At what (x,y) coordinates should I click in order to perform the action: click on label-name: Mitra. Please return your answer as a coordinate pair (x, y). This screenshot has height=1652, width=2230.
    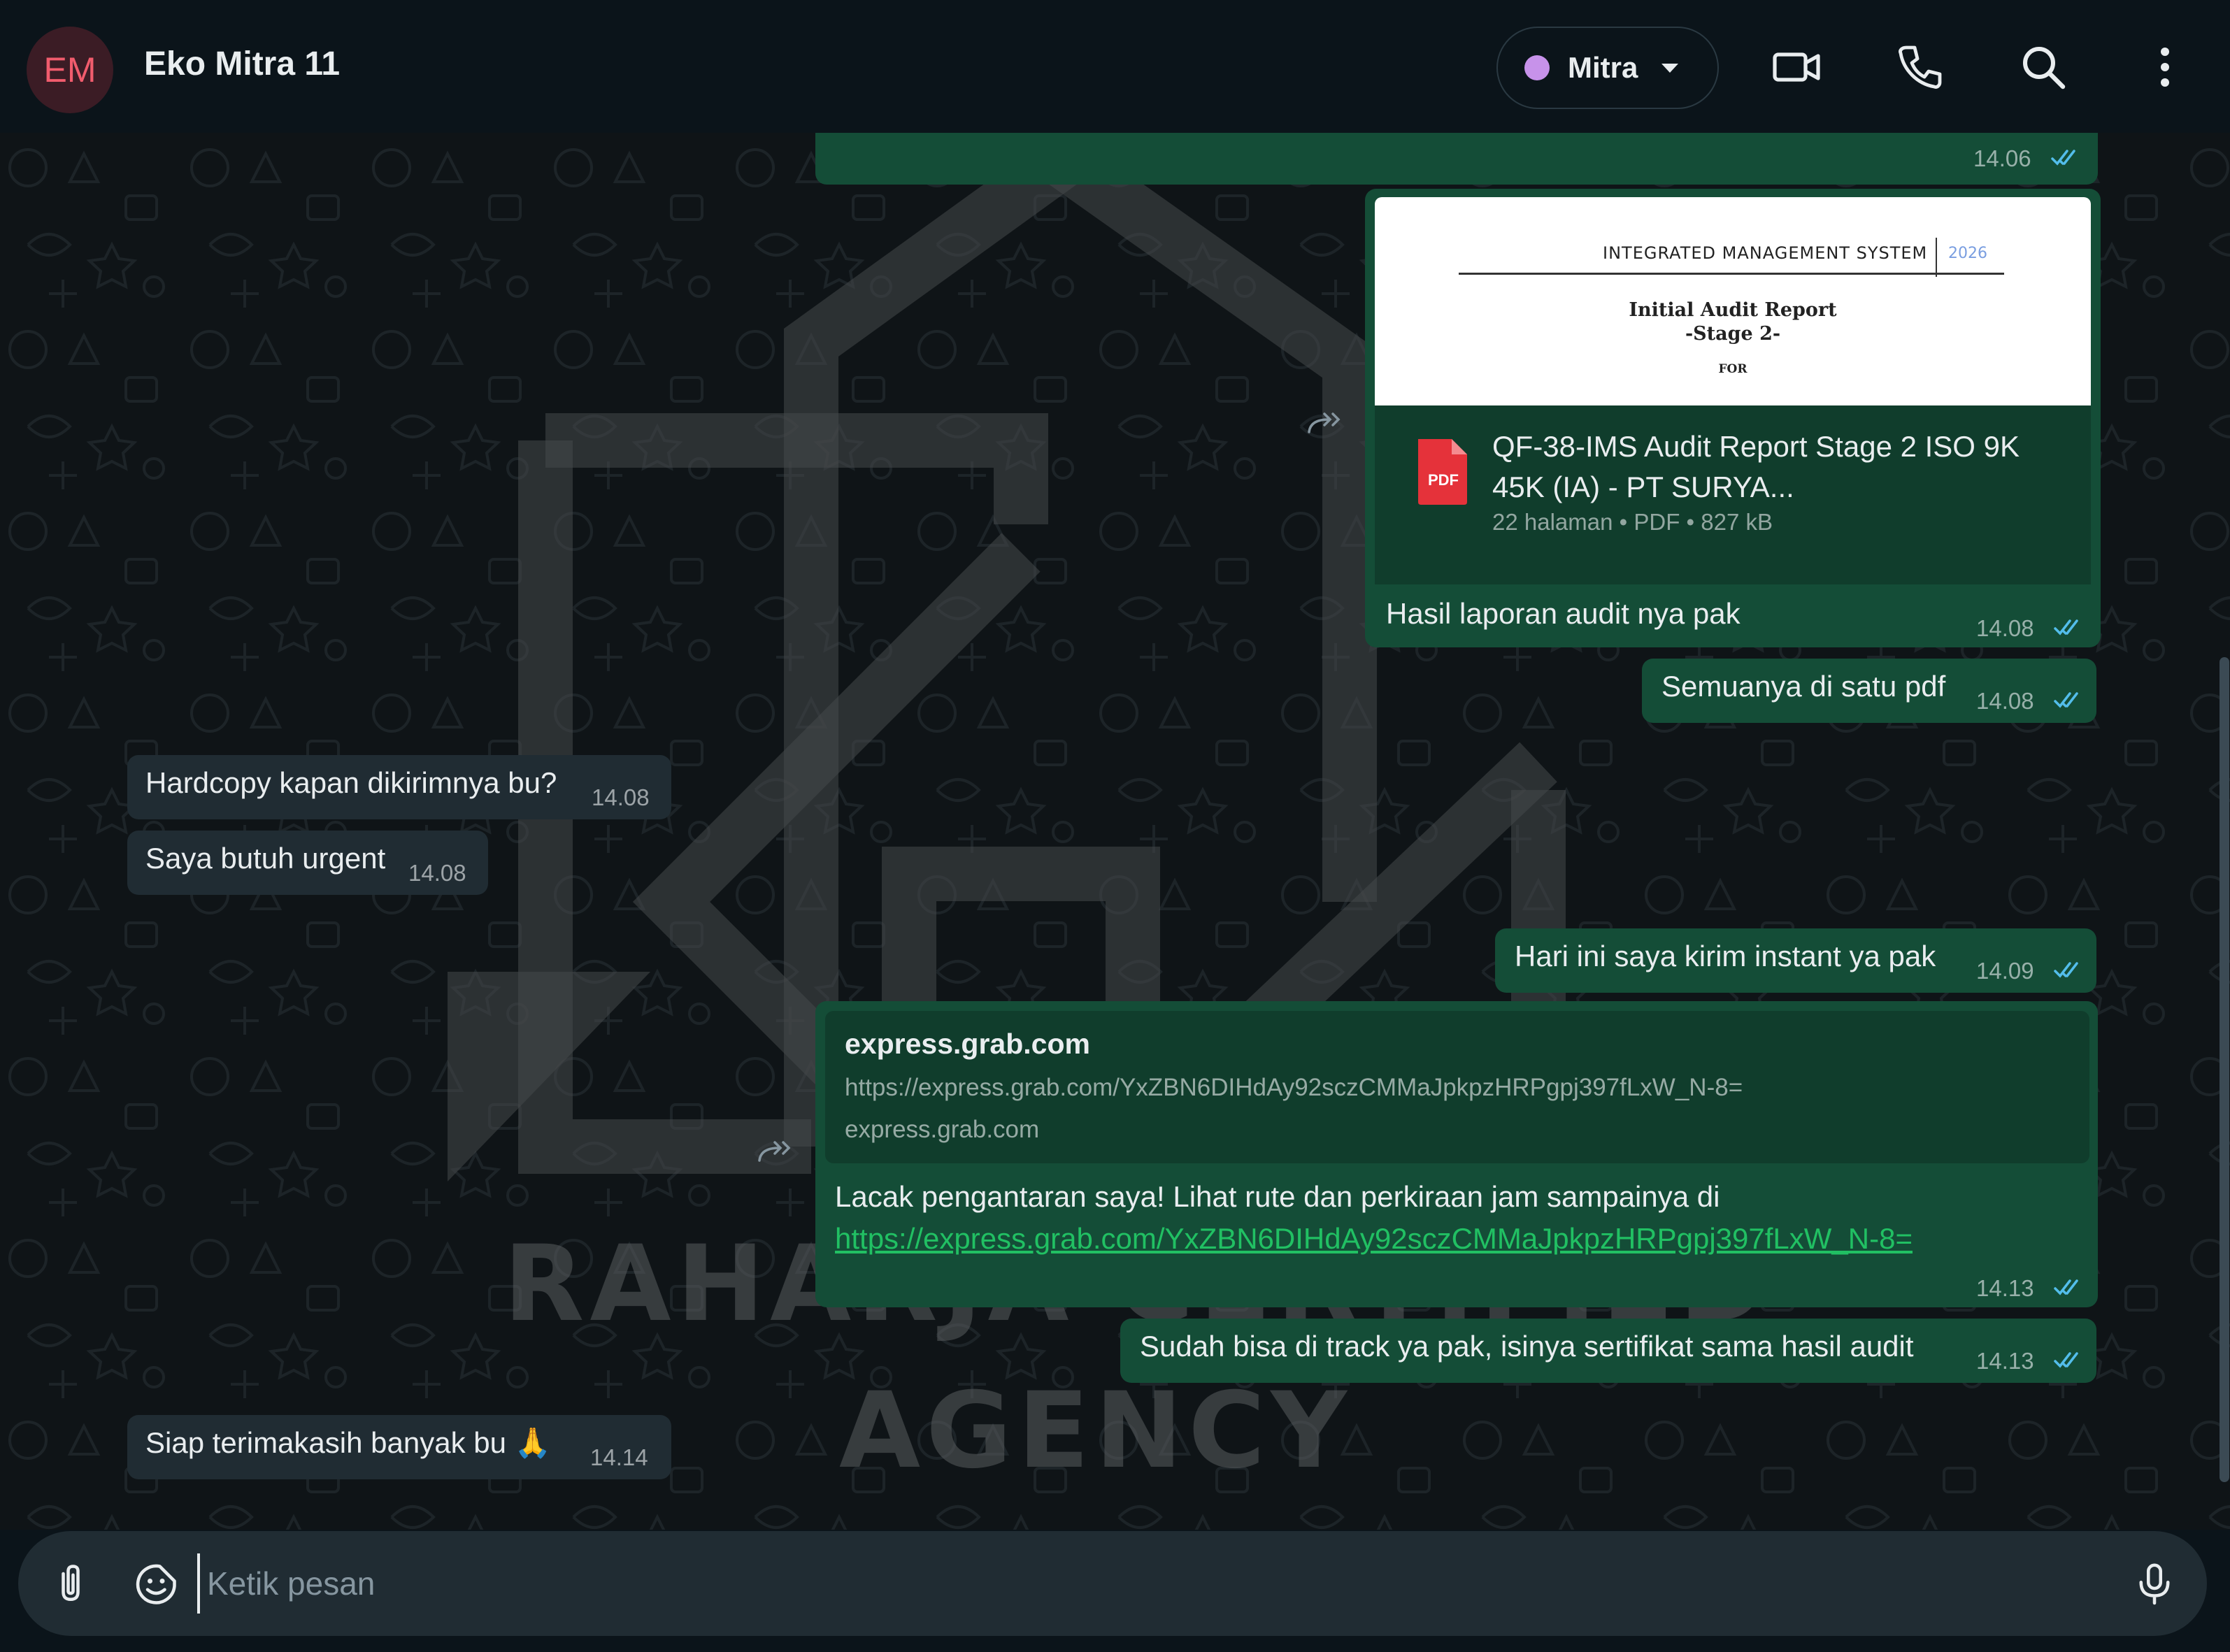
    Looking at the image, I should click on (1603, 67).